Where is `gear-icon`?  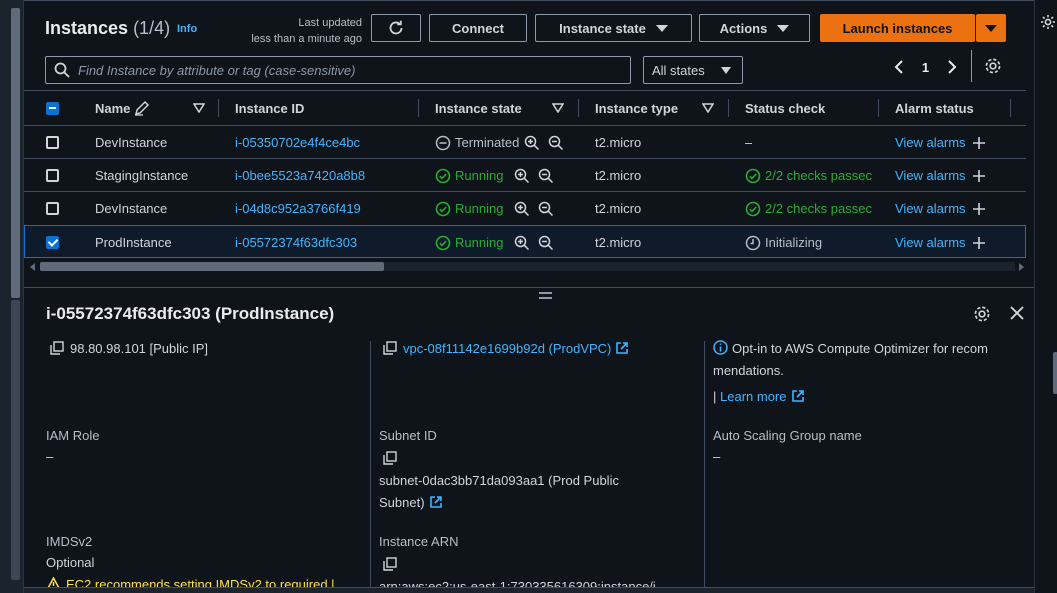 gear-icon is located at coordinates (1048, 22).